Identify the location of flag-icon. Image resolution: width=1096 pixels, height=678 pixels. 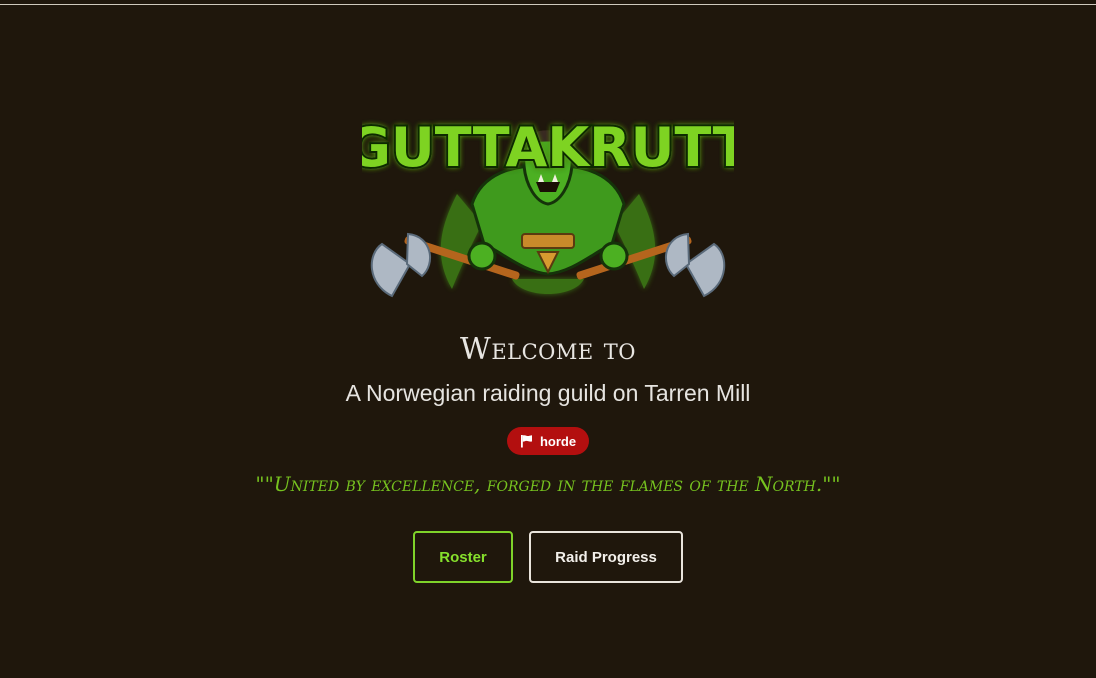
(526, 441).